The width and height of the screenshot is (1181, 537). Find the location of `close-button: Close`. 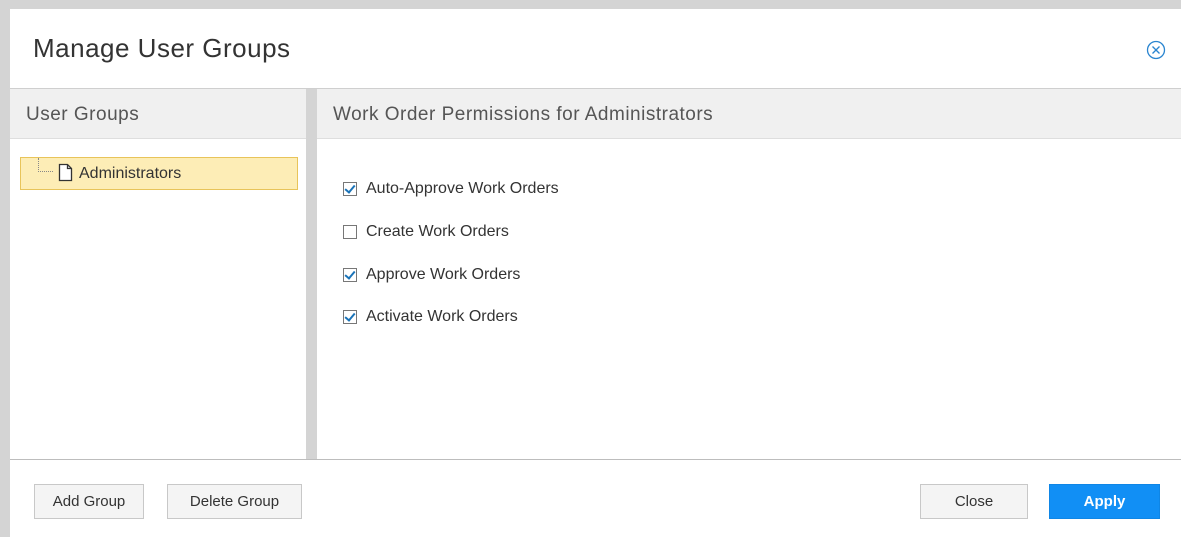

close-button: Close is located at coordinates (974, 501).